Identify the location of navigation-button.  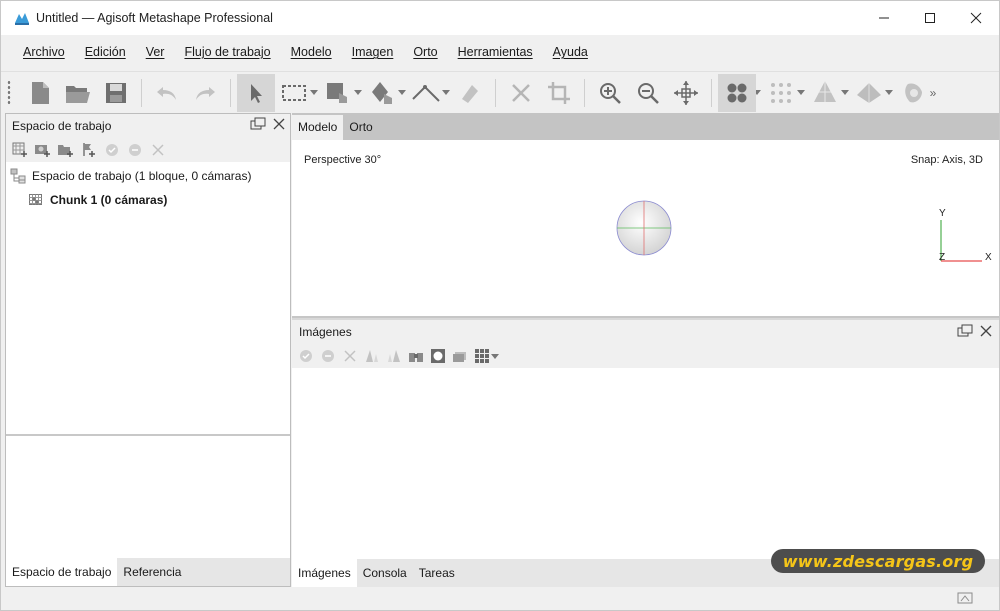
(256, 92).